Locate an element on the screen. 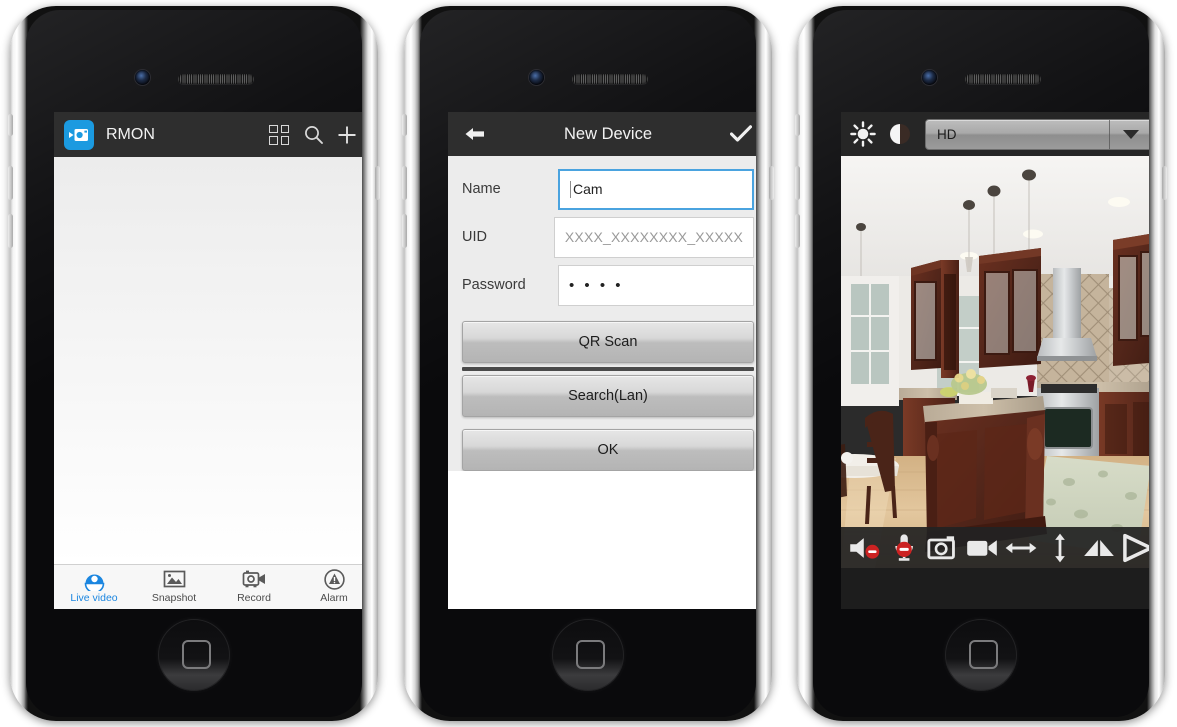 This screenshot has height=727, width=1177. flip-vertical-icon is located at coordinates (1060, 548).